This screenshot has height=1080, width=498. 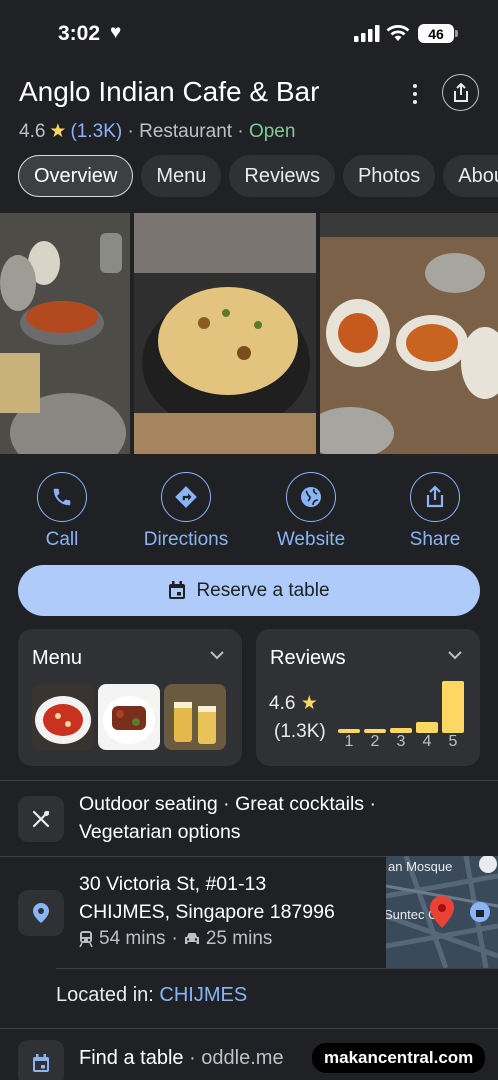 What do you see at coordinates (41, 819) in the screenshot?
I see `cutlery-icon` at bounding box center [41, 819].